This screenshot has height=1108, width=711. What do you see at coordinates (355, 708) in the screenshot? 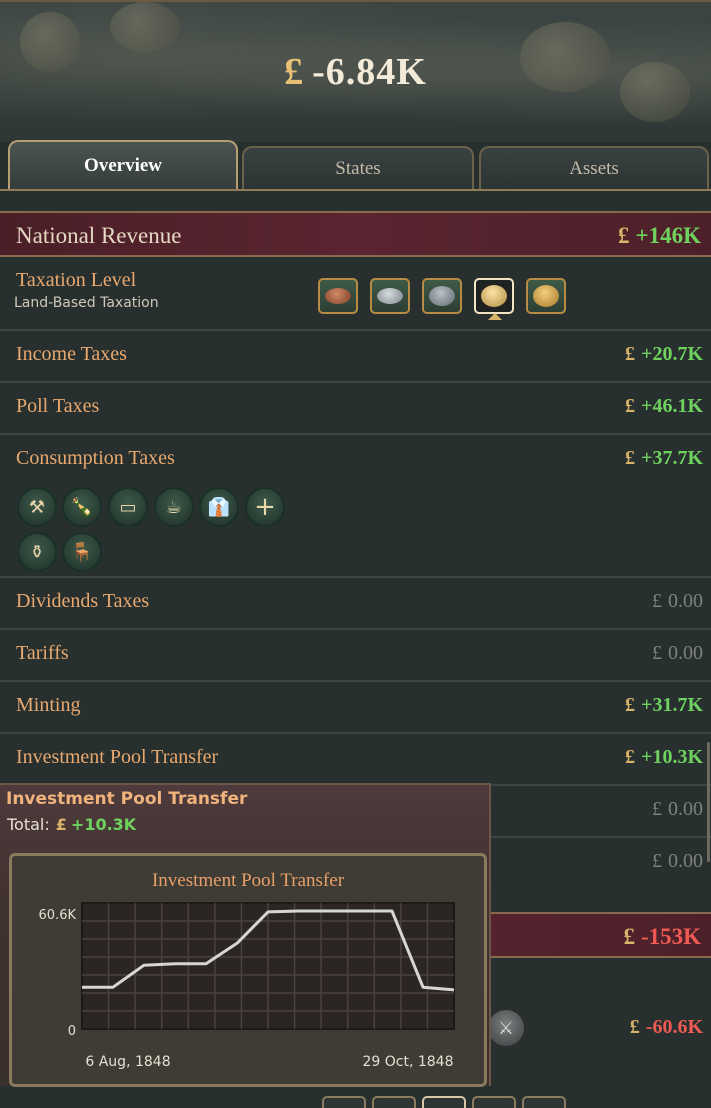
I see `minting-row: Minting £ +31.7K` at bounding box center [355, 708].